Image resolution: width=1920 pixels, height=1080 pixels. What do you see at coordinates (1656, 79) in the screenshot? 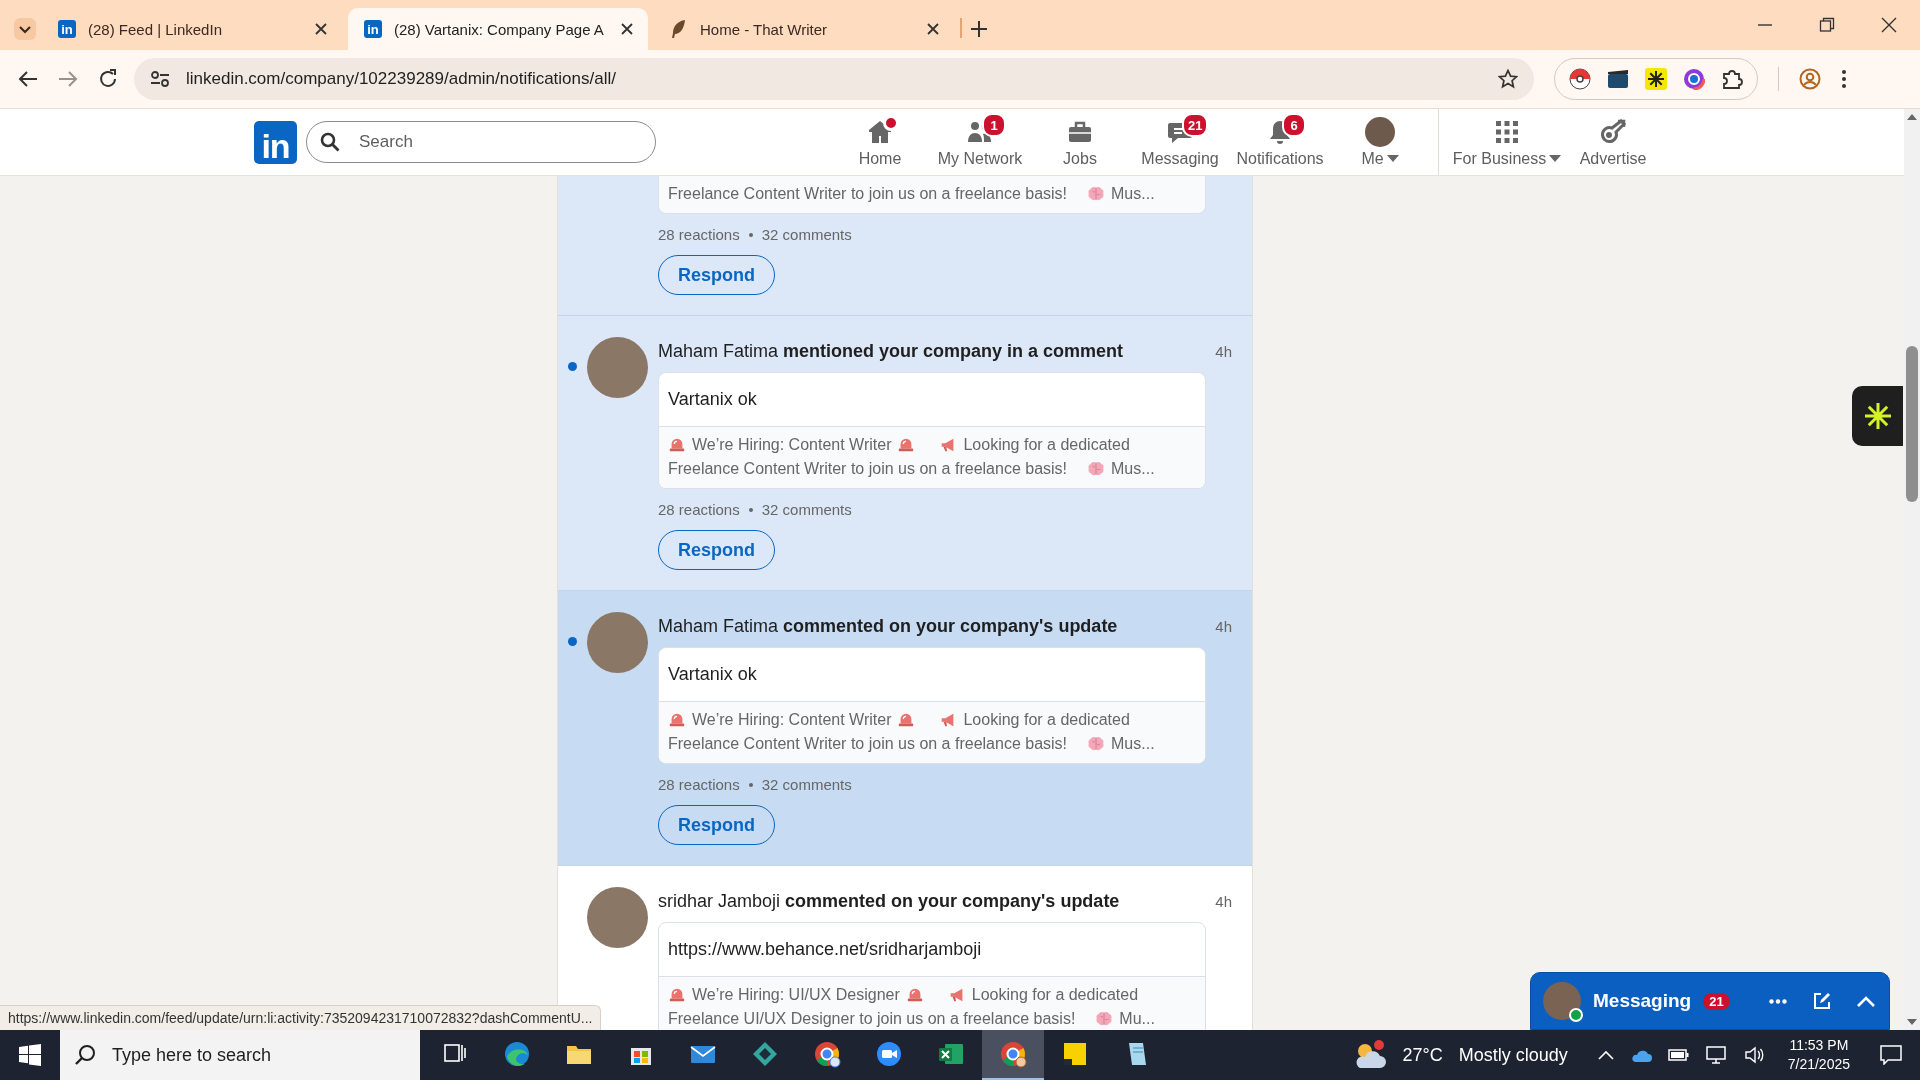
I see `asterisk-icon` at bounding box center [1656, 79].